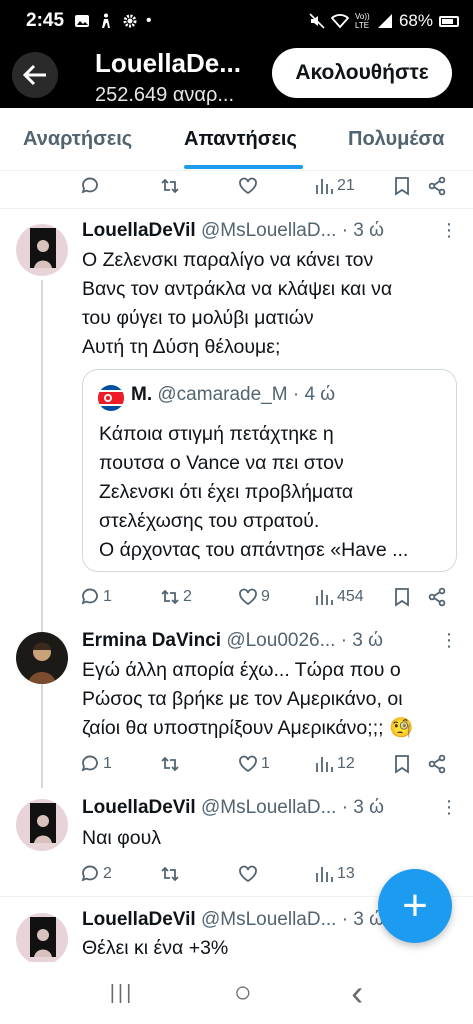 The width and height of the screenshot is (473, 1024). Describe the element at coordinates (151, 640) in the screenshot. I see `tweet-author-name: Ermina DaVinci` at that location.